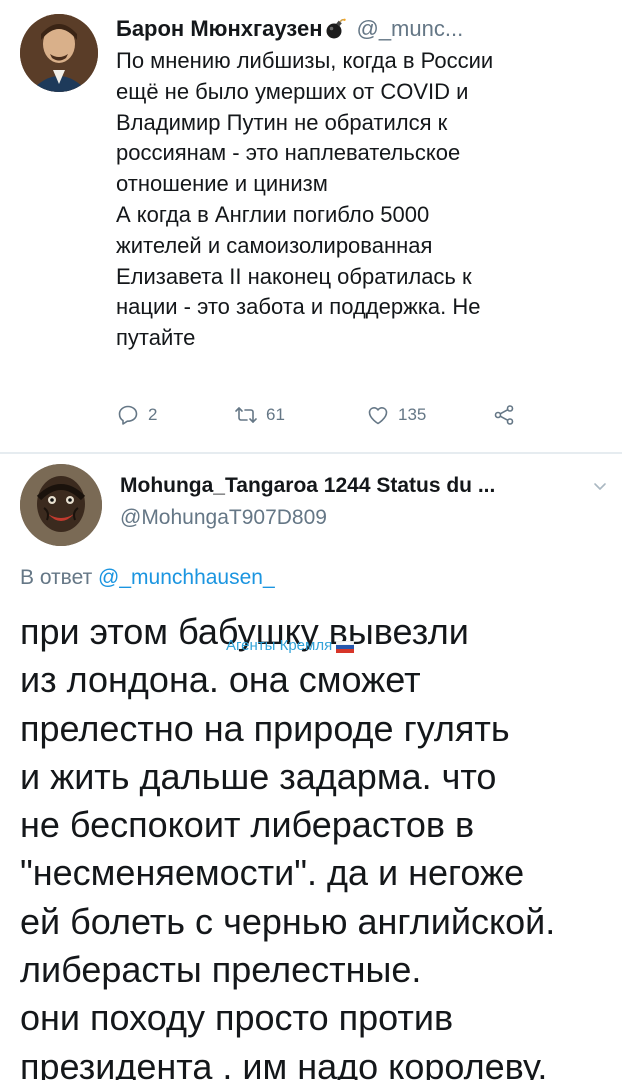 The image size is (622, 1080). What do you see at coordinates (221, 970) in the screenshot?
I see `tweet-text-line: либерасты прелестные.` at bounding box center [221, 970].